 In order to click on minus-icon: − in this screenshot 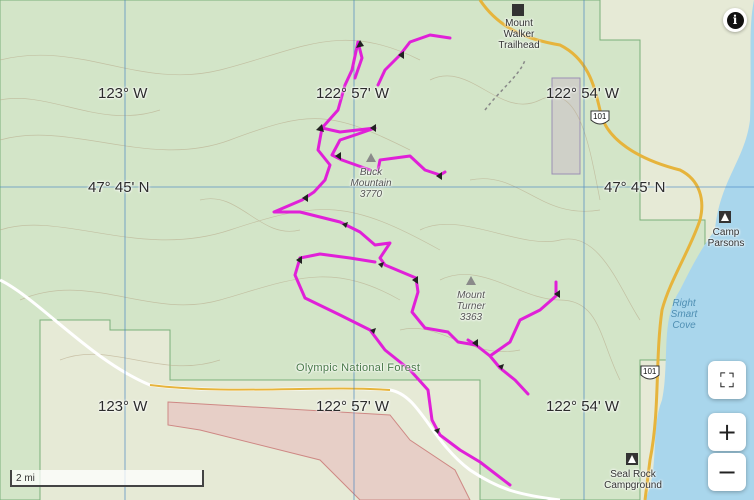, I will do `click(727, 472)`.